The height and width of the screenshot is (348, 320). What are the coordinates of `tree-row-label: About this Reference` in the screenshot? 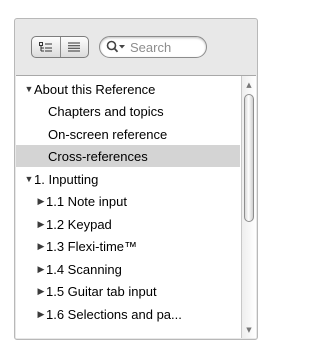 It's located at (95, 89).